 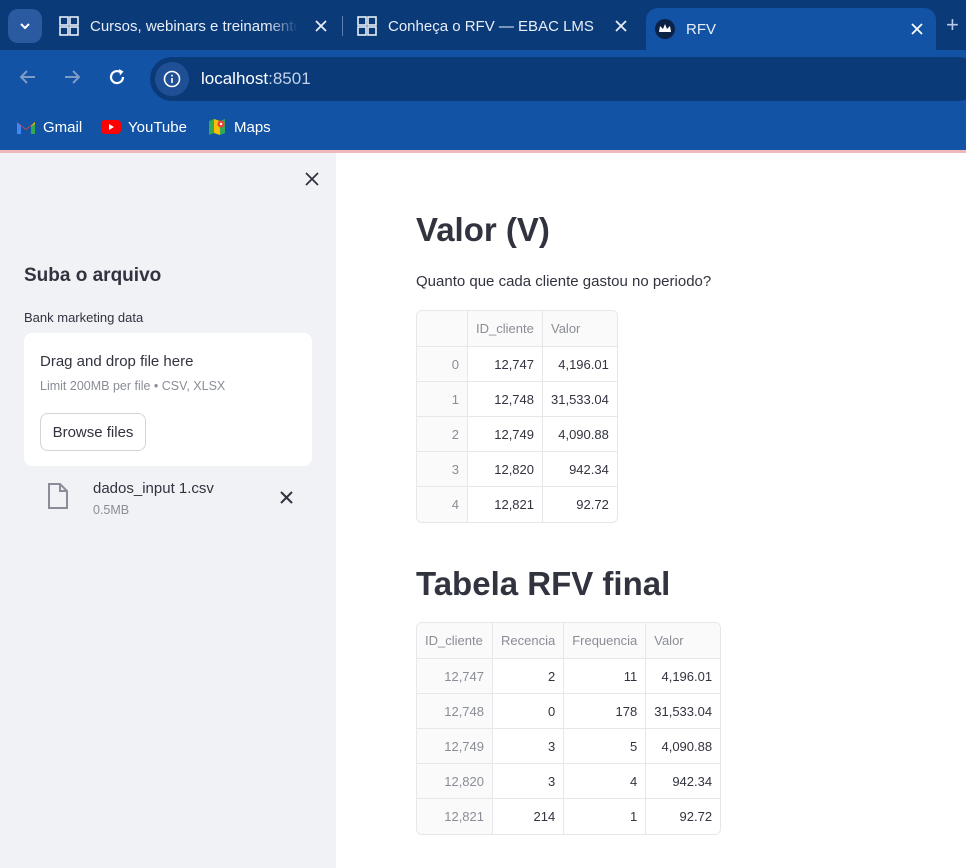 I want to click on table-row: 12,747 2 11 4,196.01, so click(x=569, y=676).